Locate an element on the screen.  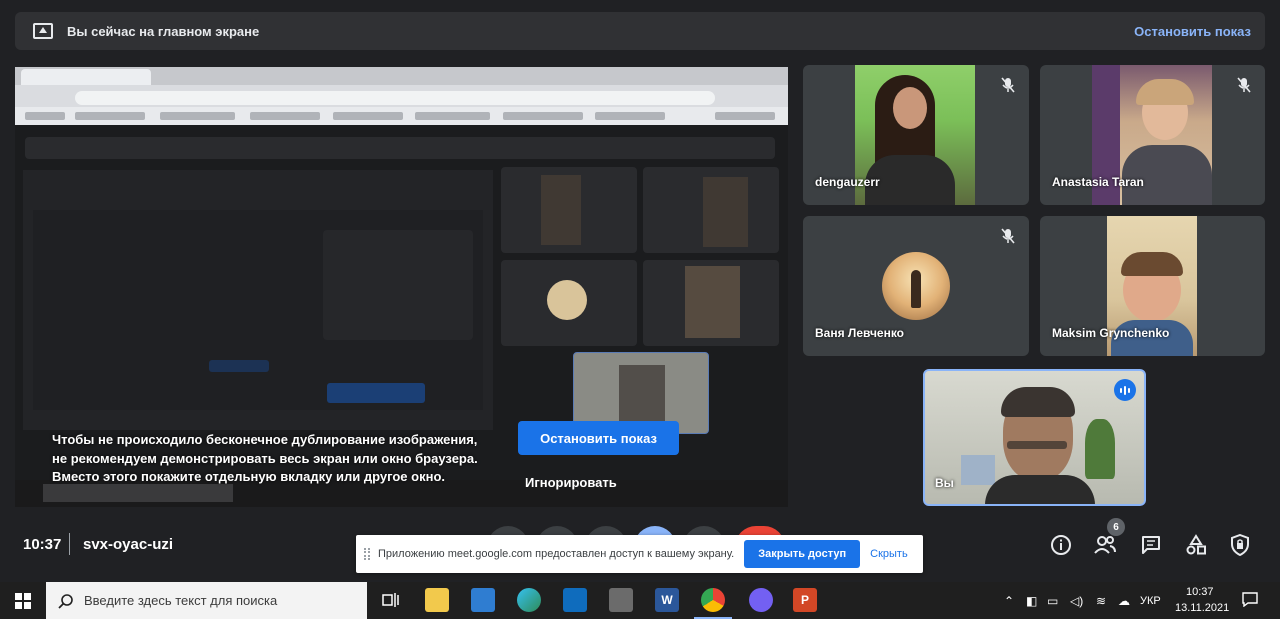
network-icon: ◧ is located at coordinates (1031, 601).